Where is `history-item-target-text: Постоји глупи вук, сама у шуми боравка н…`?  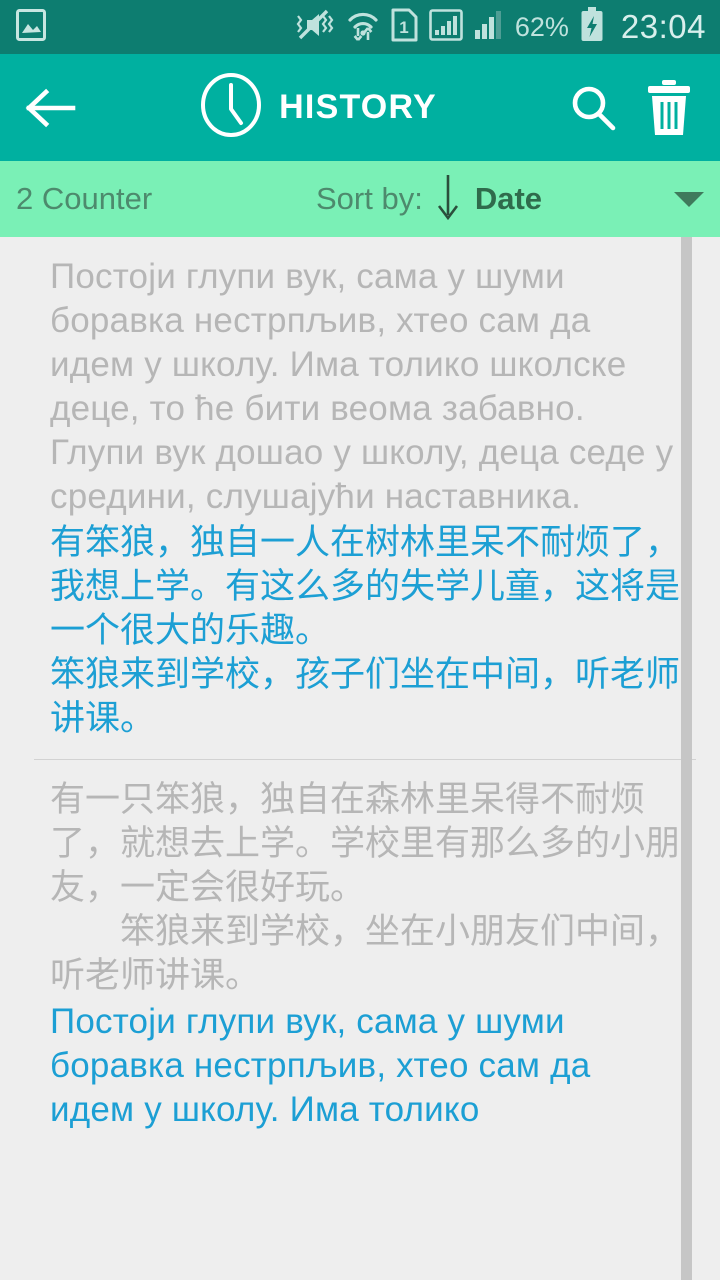
history-item-target-text: Постоји глупи вук, сама у шуми боравка н… is located at coordinates (325, 1065).